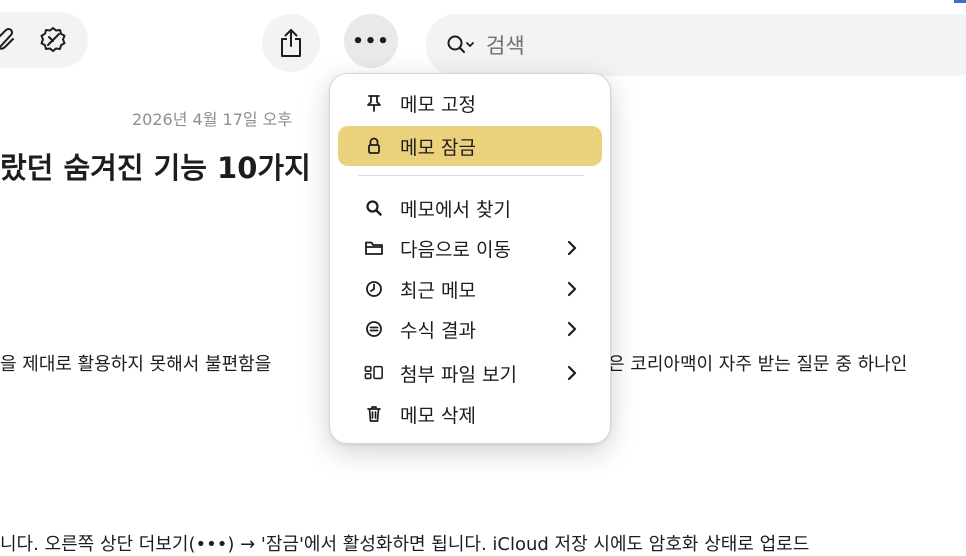  I want to click on menu-item-pin-note: 메모 고정, so click(470, 103).